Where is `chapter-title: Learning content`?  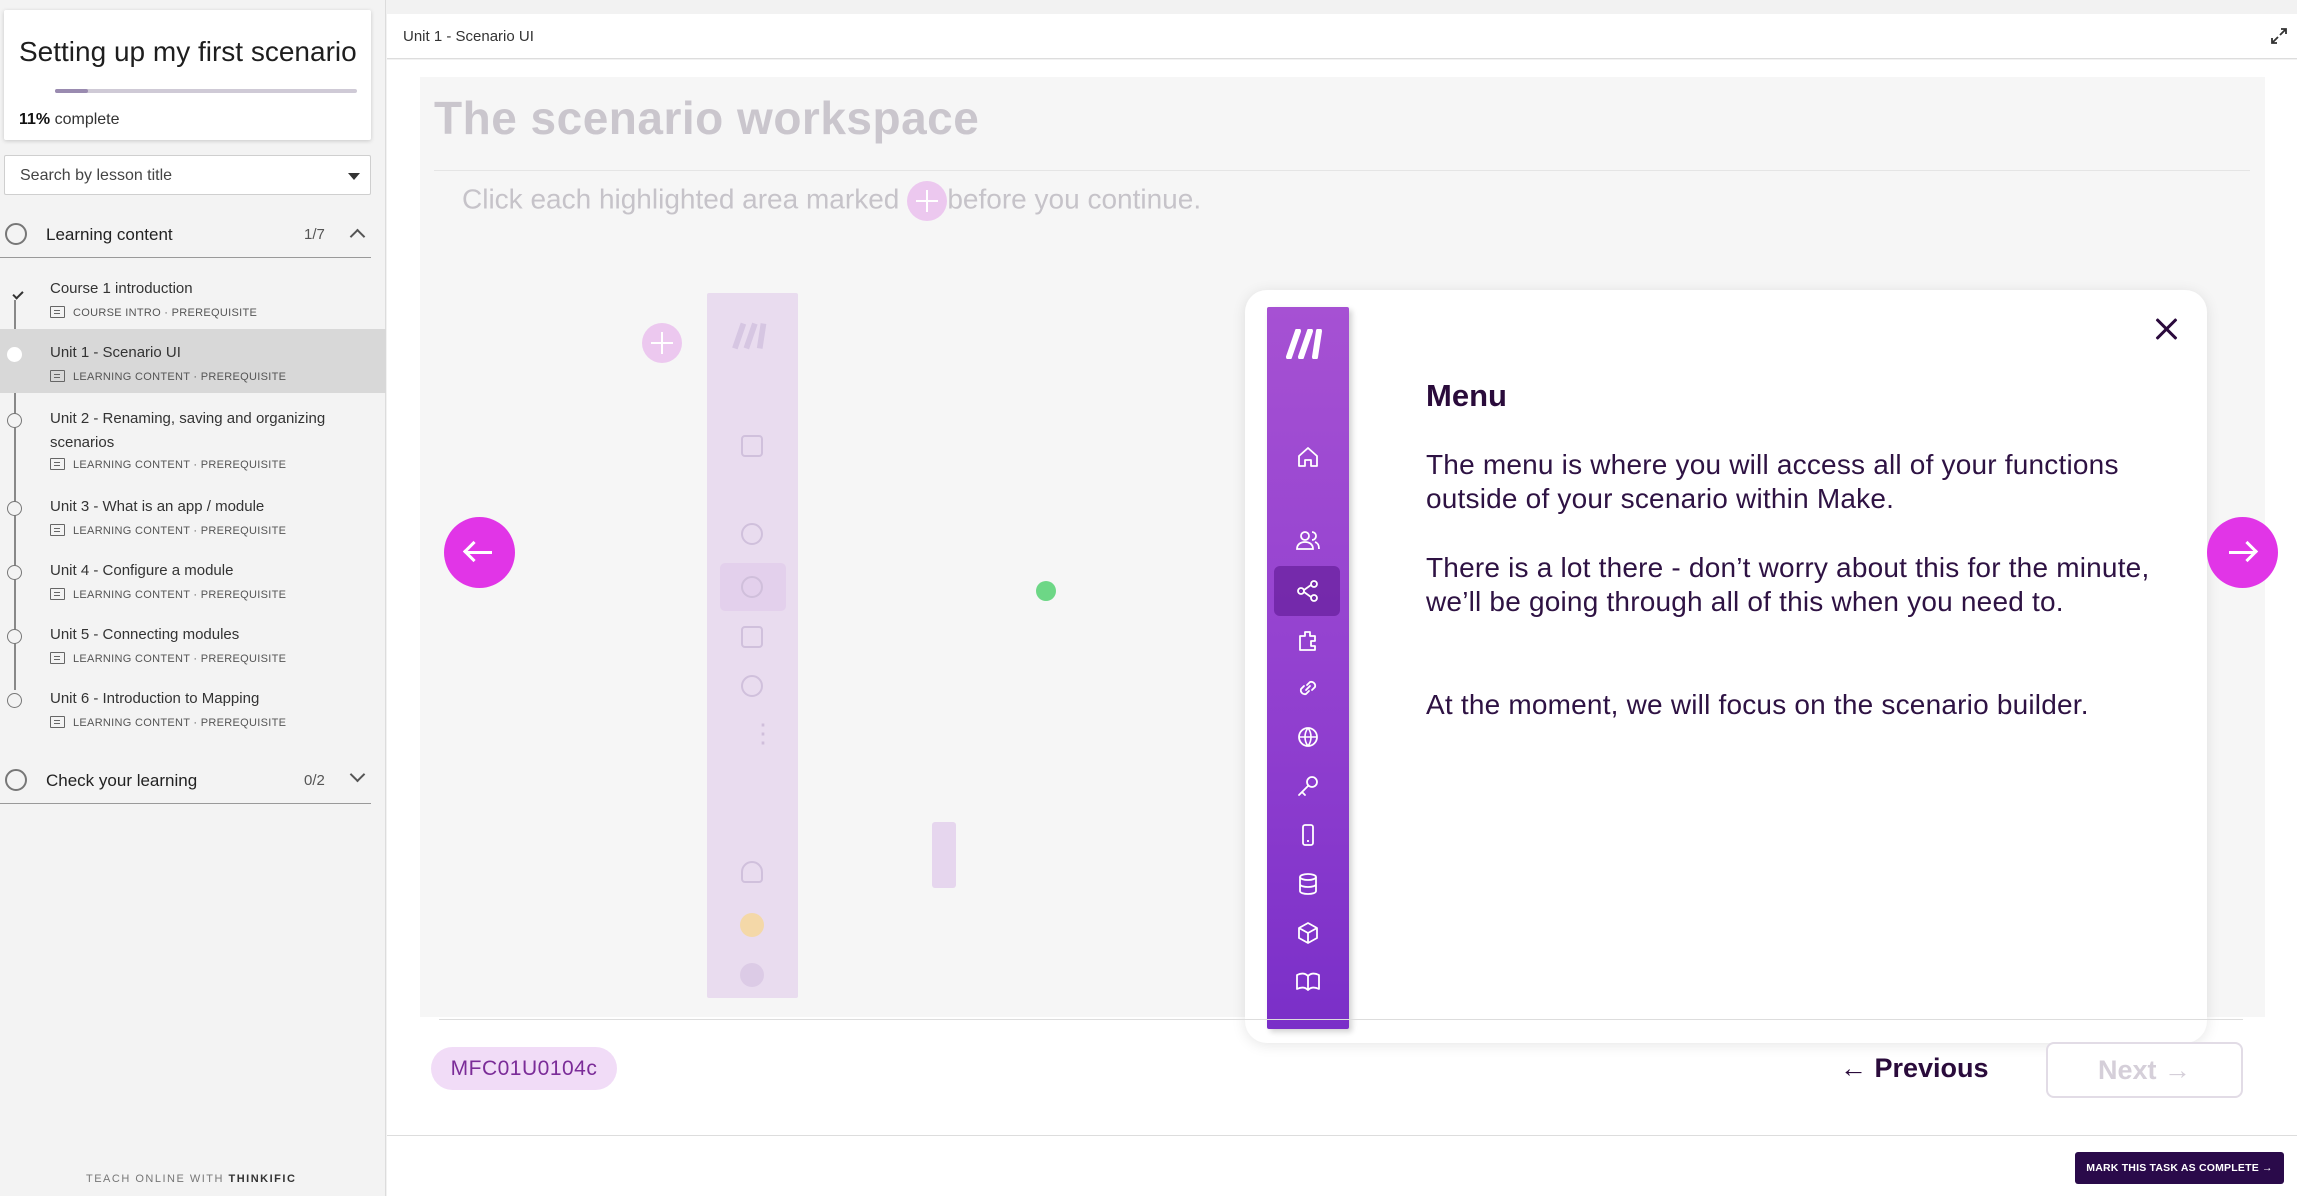
chapter-title: Learning content is located at coordinates (109, 234).